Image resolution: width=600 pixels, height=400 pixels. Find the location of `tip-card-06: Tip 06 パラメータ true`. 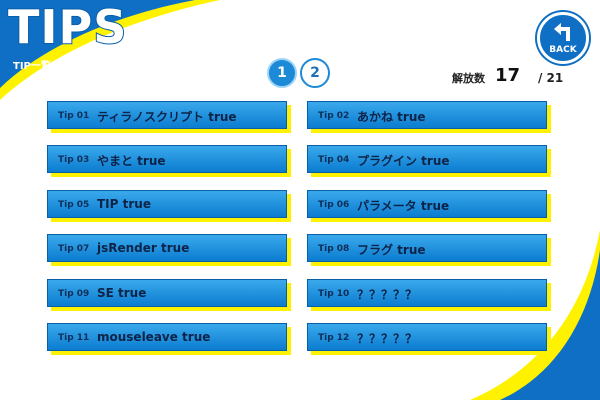

tip-card-06: Tip 06 パラメータ true is located at coordinates (429, 206).